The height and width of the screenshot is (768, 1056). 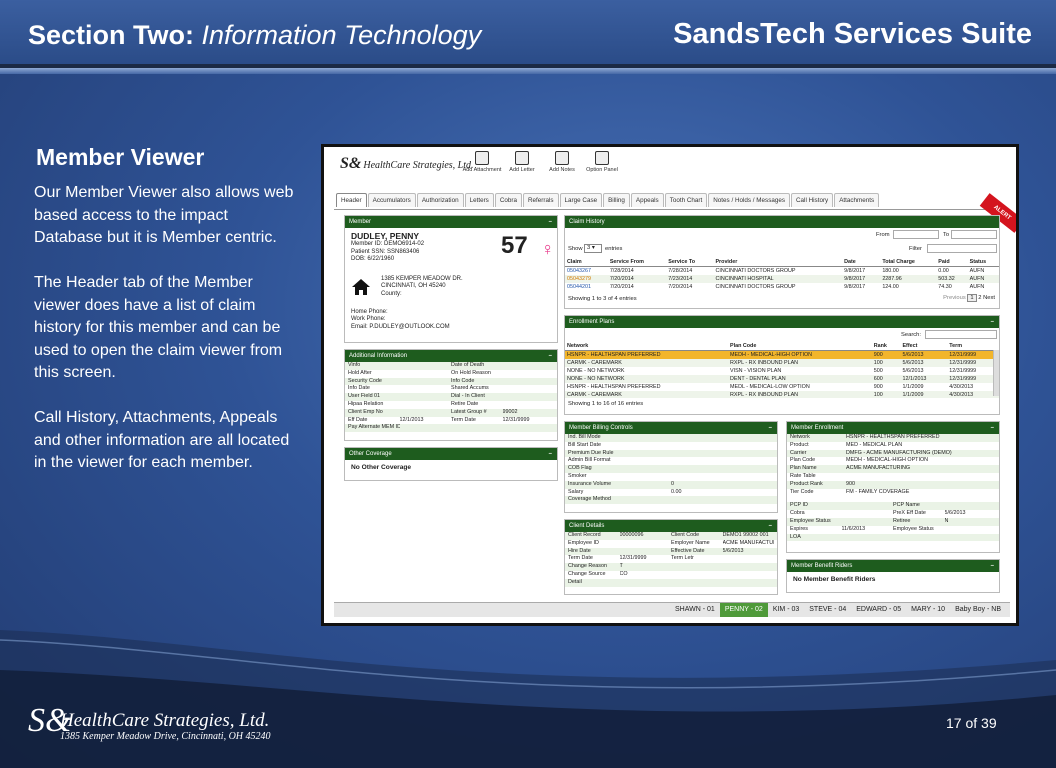 What do you see at coordinates (671, 582) in the screenshot?
I see `client-row: Detail` at bounding box center [671, 582].